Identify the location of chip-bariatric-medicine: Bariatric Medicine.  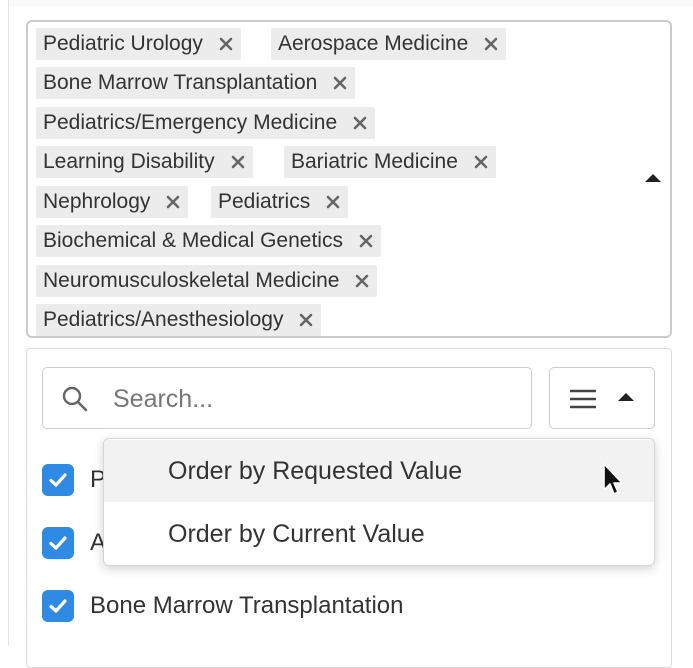
(390, 162).